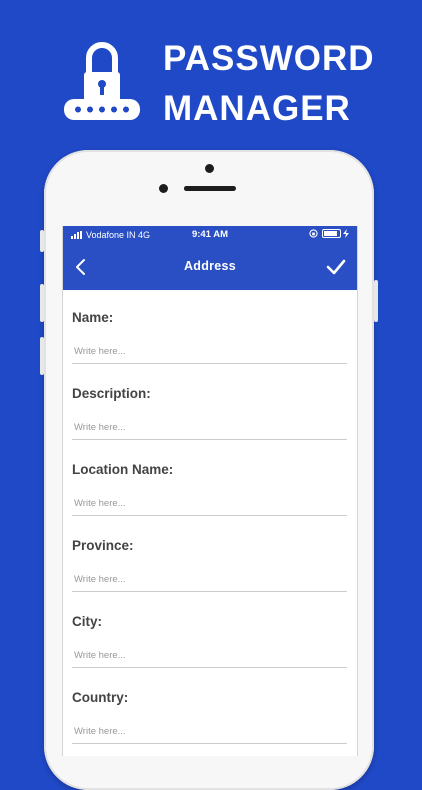  I want to click on city-input, so click(209, 656).